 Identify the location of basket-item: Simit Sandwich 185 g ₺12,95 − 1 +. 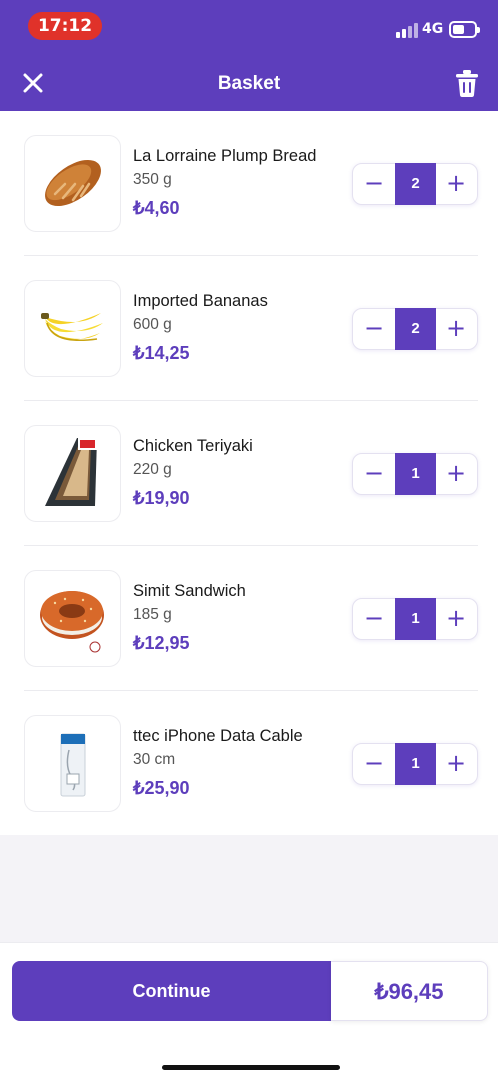
(249, 618).